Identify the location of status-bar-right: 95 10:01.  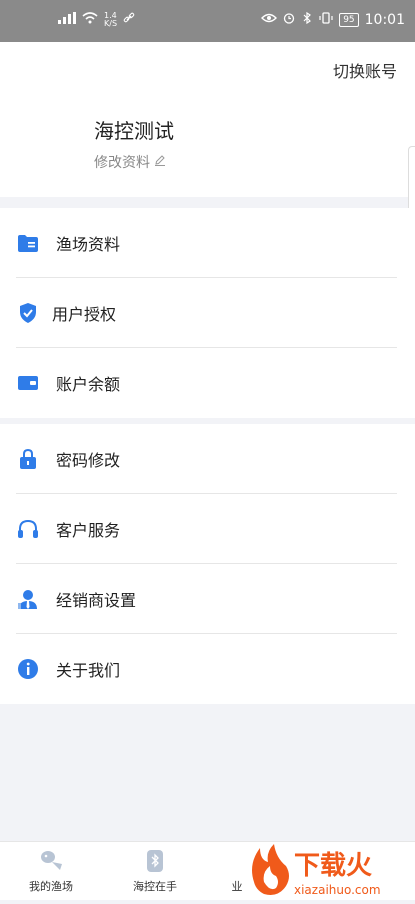
(333, 19).